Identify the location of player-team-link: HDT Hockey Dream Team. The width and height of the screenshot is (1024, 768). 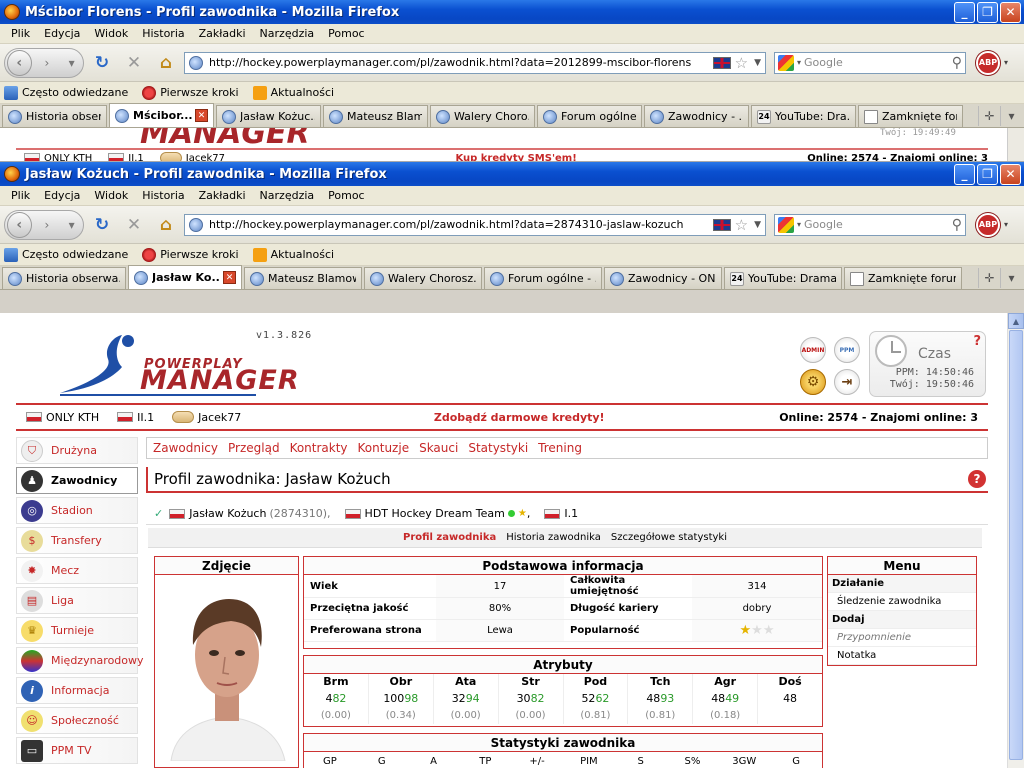
(435, 513).